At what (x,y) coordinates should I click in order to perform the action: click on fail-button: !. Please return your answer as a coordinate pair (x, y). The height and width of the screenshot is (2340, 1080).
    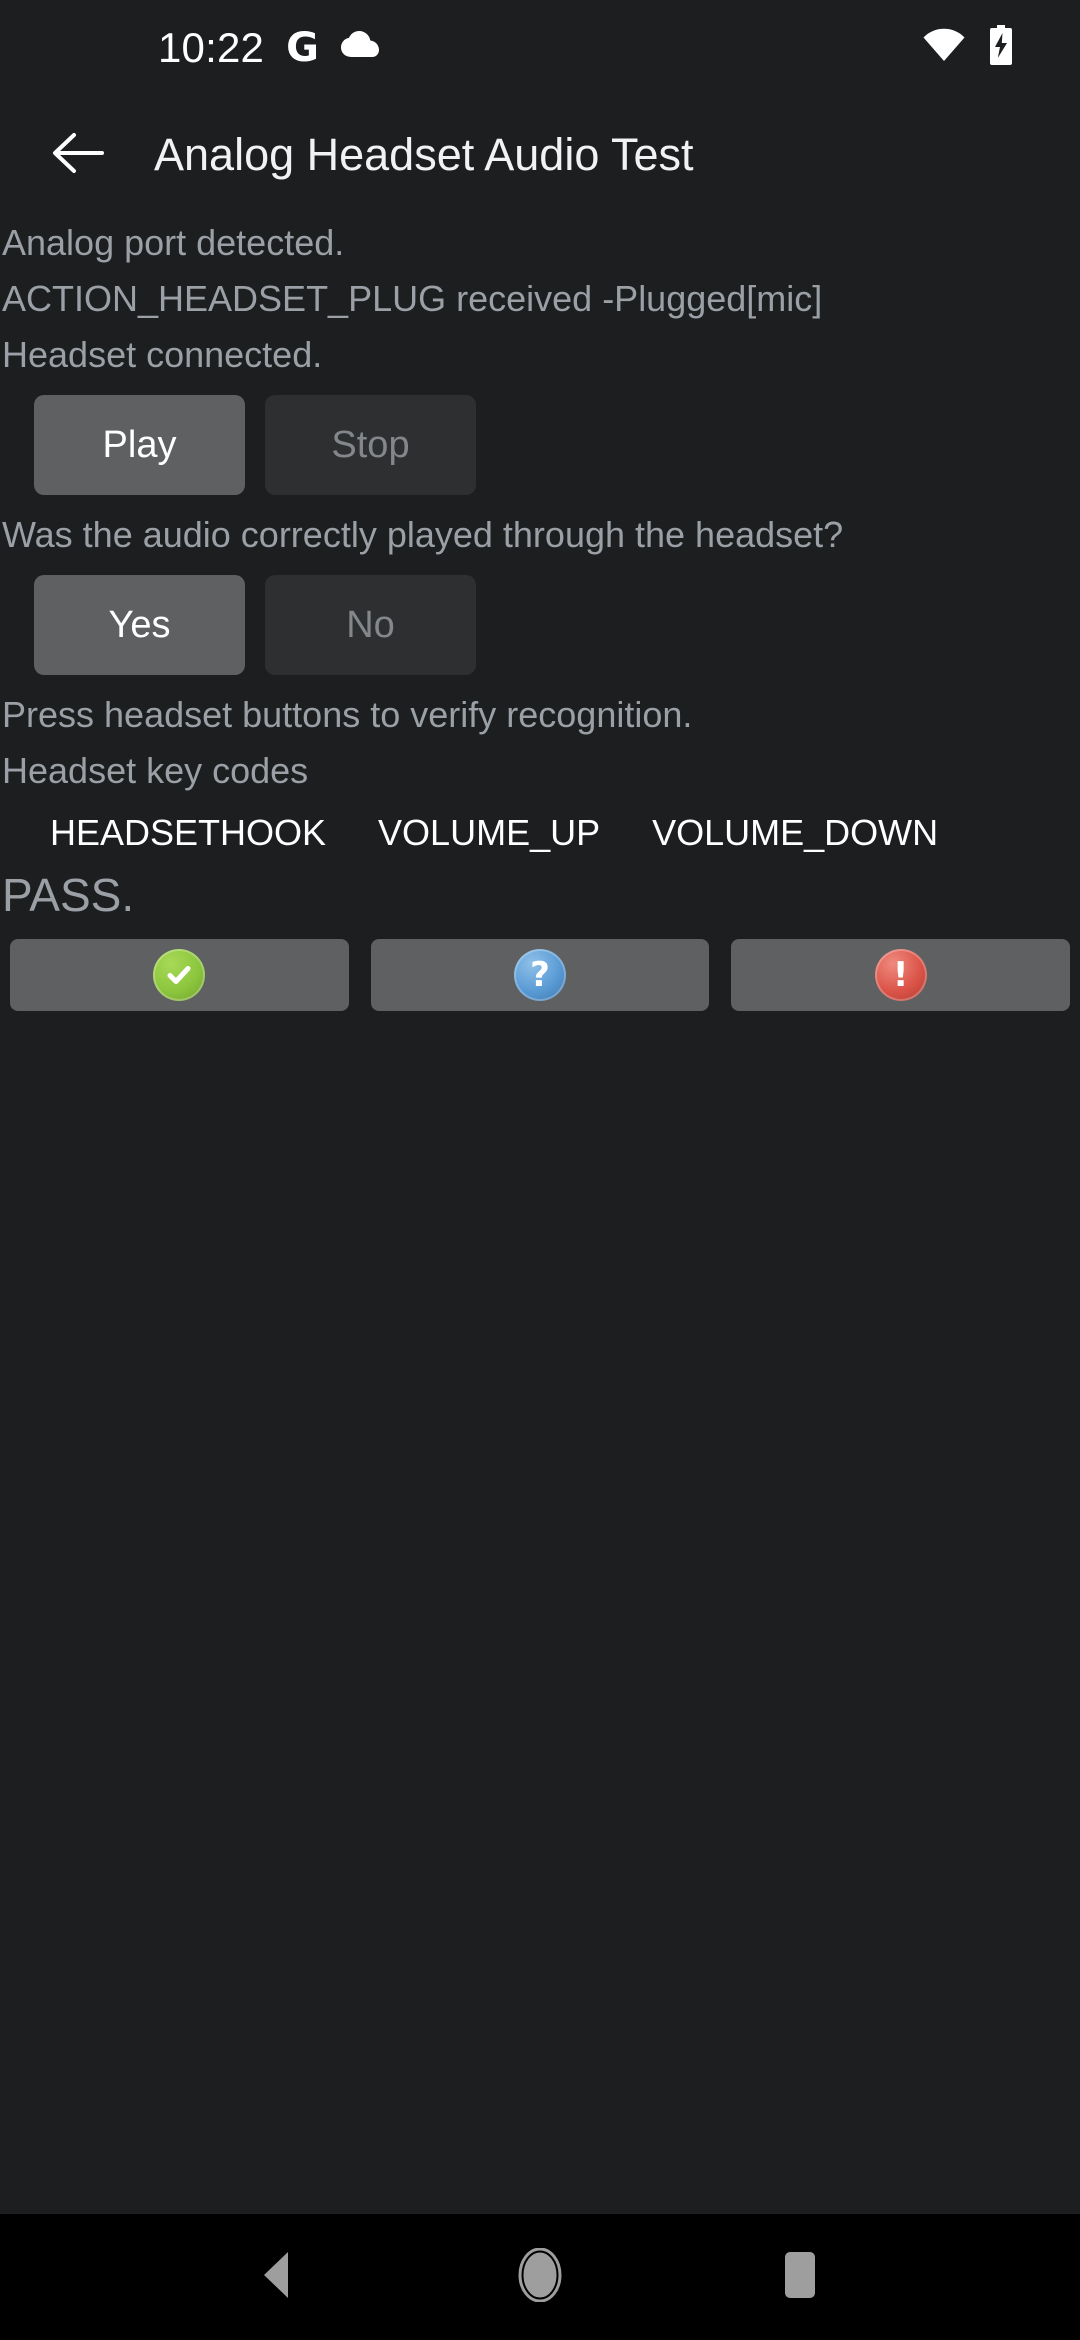
    Looking at the image, I should click on (901, 975).